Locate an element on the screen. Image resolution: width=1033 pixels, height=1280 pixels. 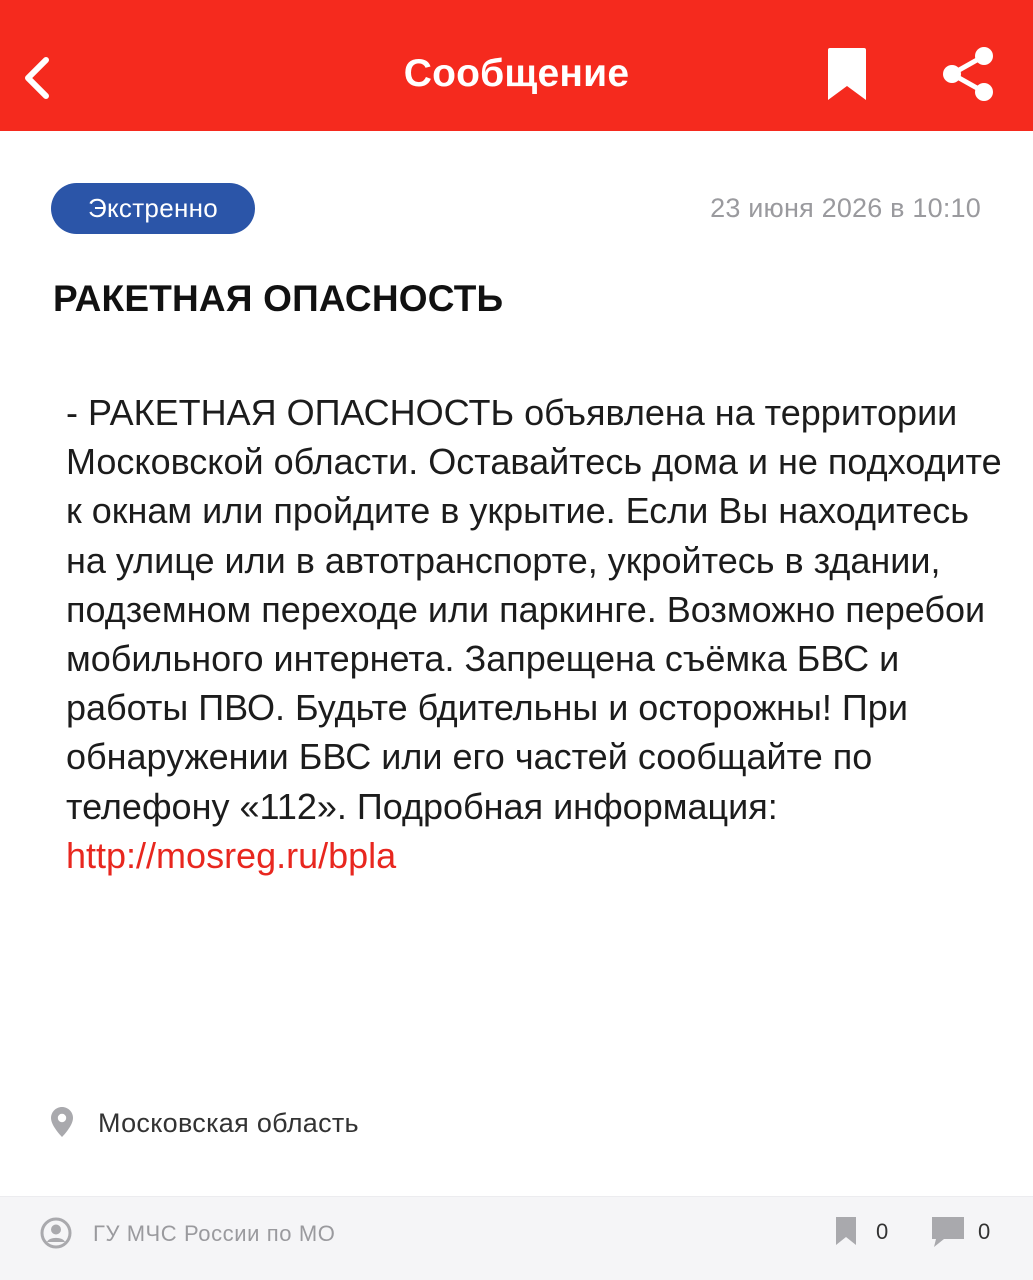
share-icon is located at coordinates (968, 74).